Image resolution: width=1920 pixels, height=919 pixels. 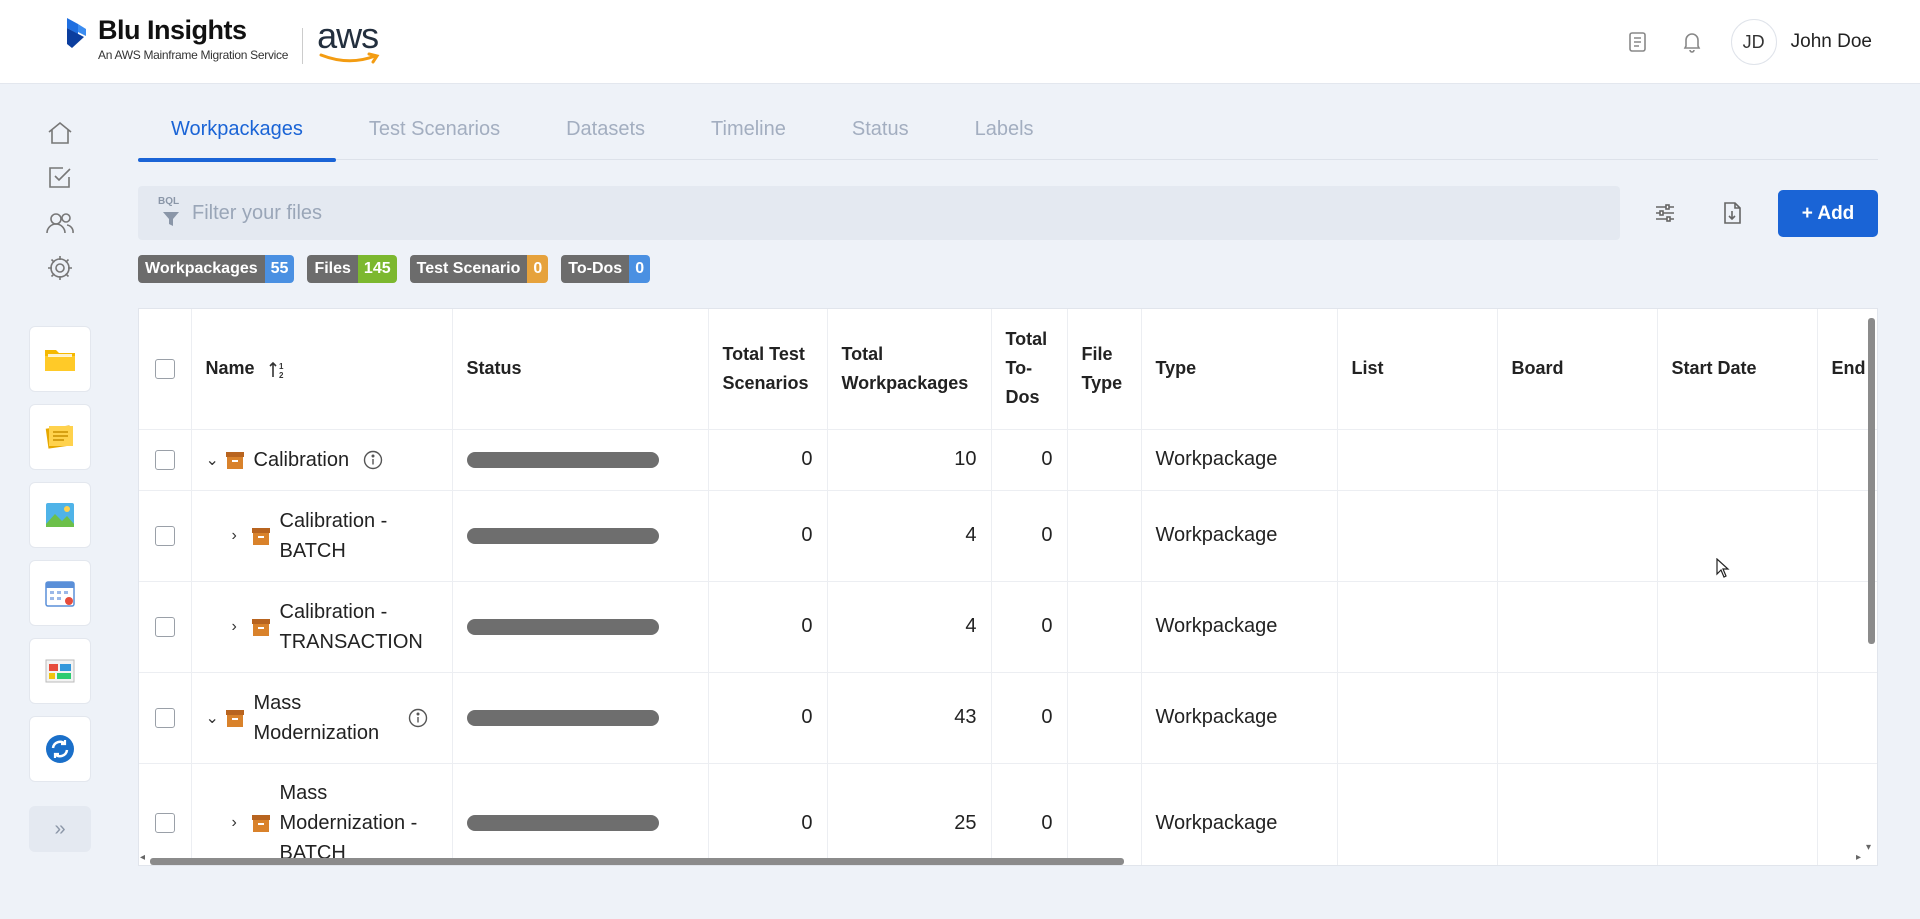 I want to click on sliders-icon, so click(x=1665, y=213).